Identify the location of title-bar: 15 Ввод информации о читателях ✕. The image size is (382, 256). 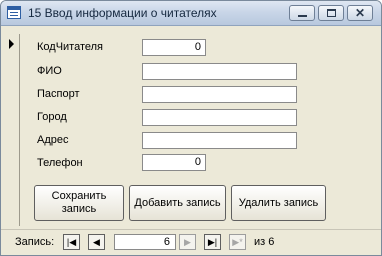
(191, 13).